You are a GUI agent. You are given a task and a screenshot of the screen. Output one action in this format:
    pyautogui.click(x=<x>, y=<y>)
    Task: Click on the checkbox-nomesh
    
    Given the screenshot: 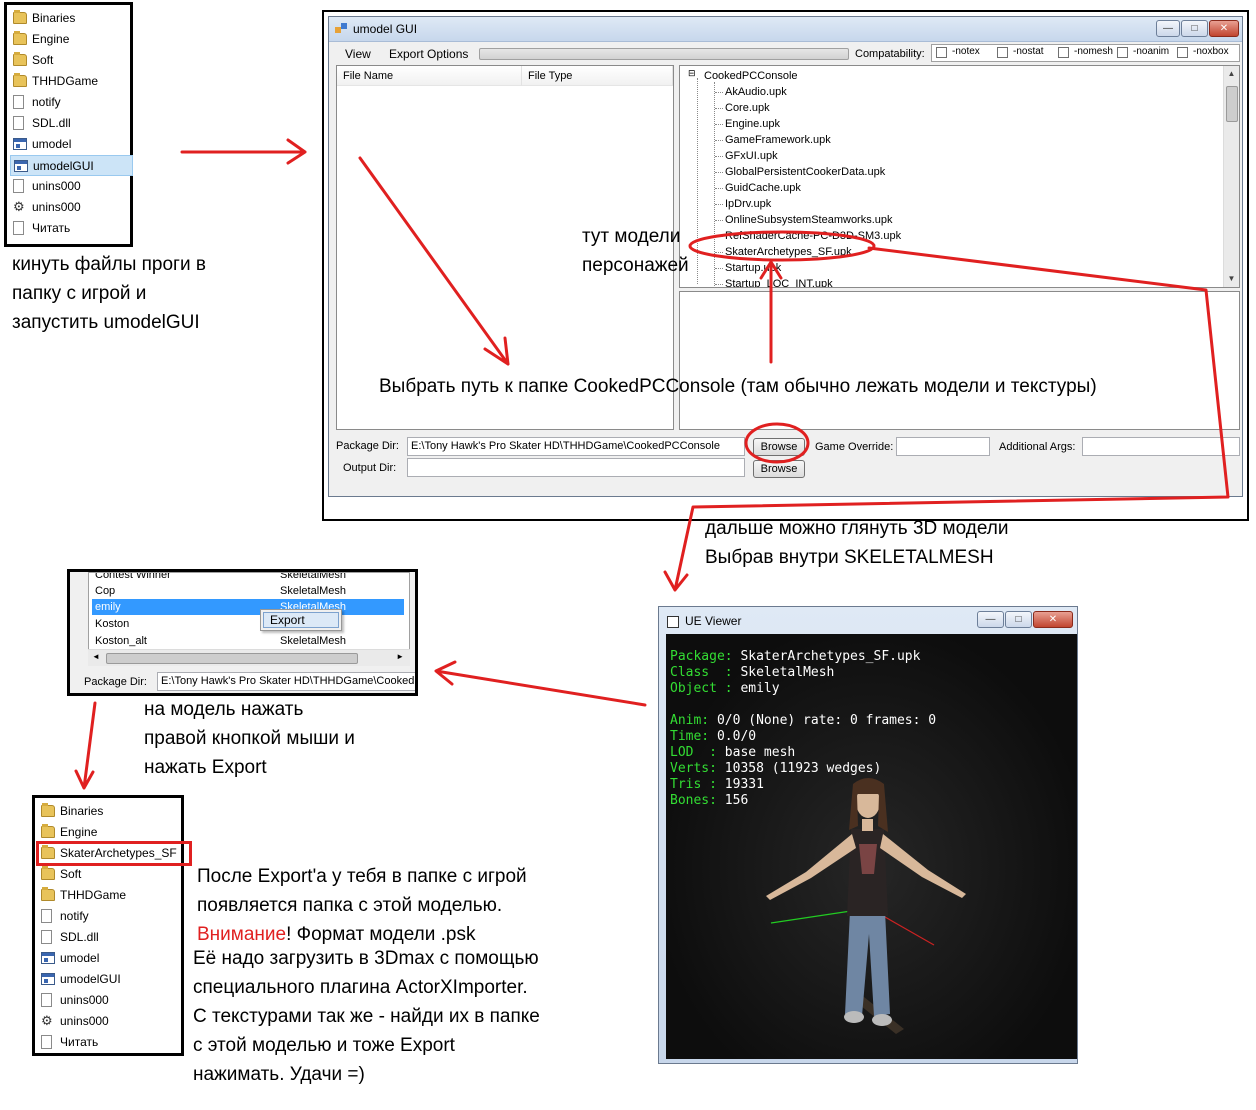 What is the action you would take?
    pyautogui.click(x=1063, y=52)
    